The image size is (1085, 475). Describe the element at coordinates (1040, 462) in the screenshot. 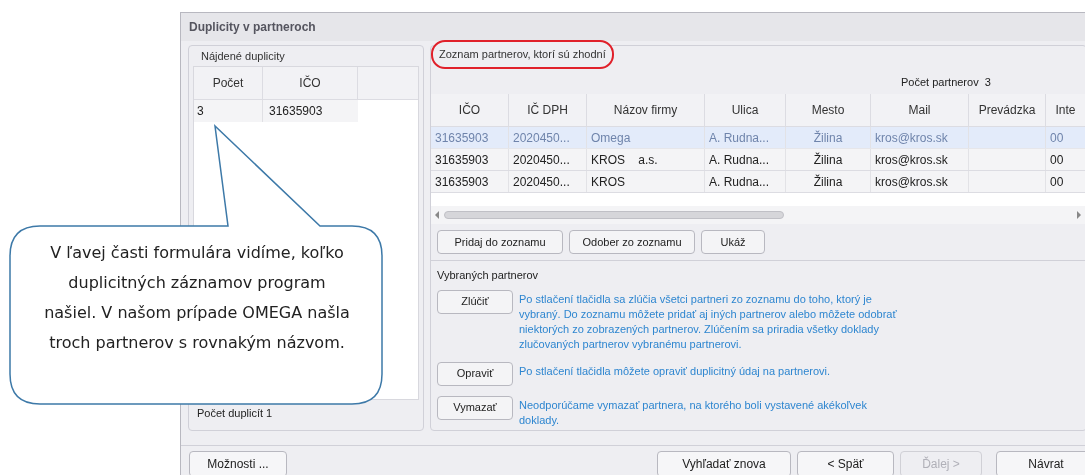

I see `footer-button: Návrat` at that location.